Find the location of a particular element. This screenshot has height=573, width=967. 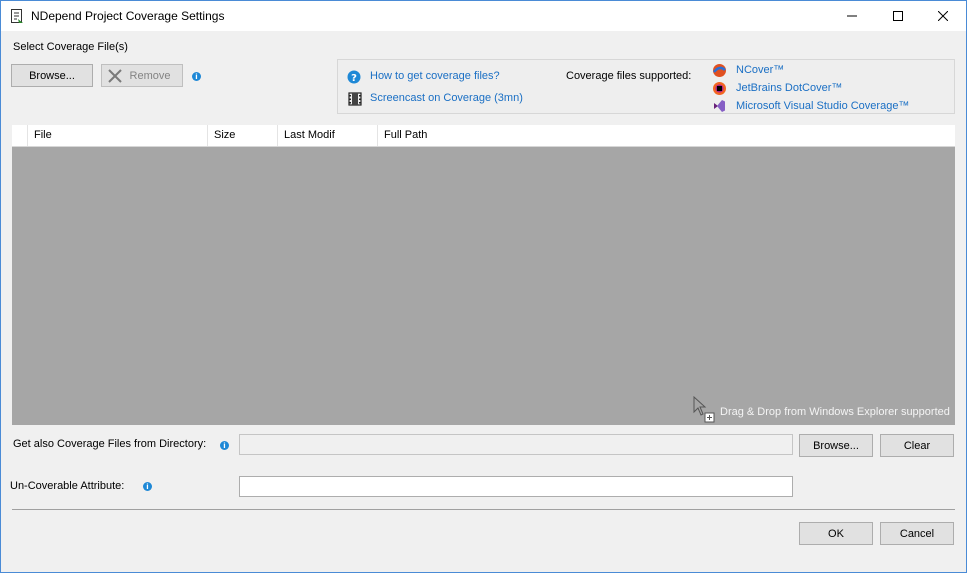

uncoverable-input is located at coordinates (516, 486).